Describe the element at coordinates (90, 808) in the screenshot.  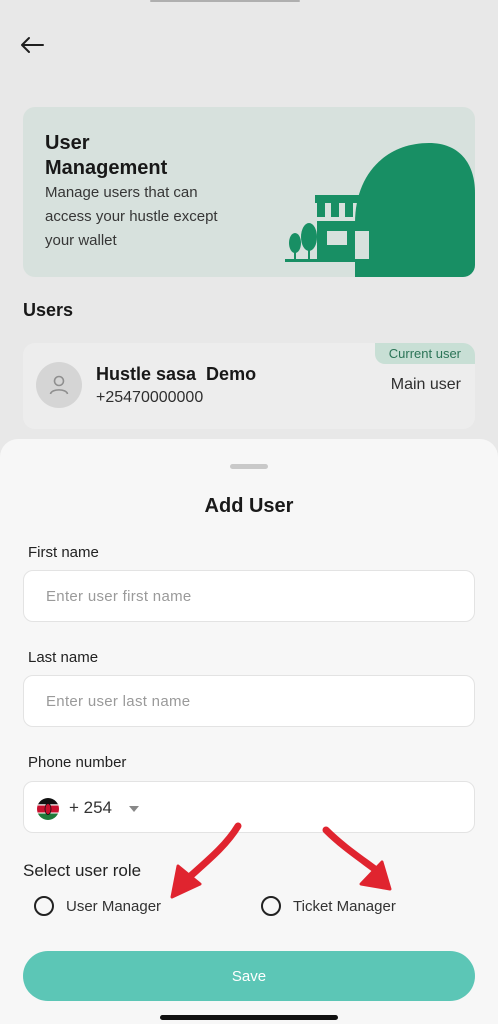
I see `country-code: + 254` at that location.